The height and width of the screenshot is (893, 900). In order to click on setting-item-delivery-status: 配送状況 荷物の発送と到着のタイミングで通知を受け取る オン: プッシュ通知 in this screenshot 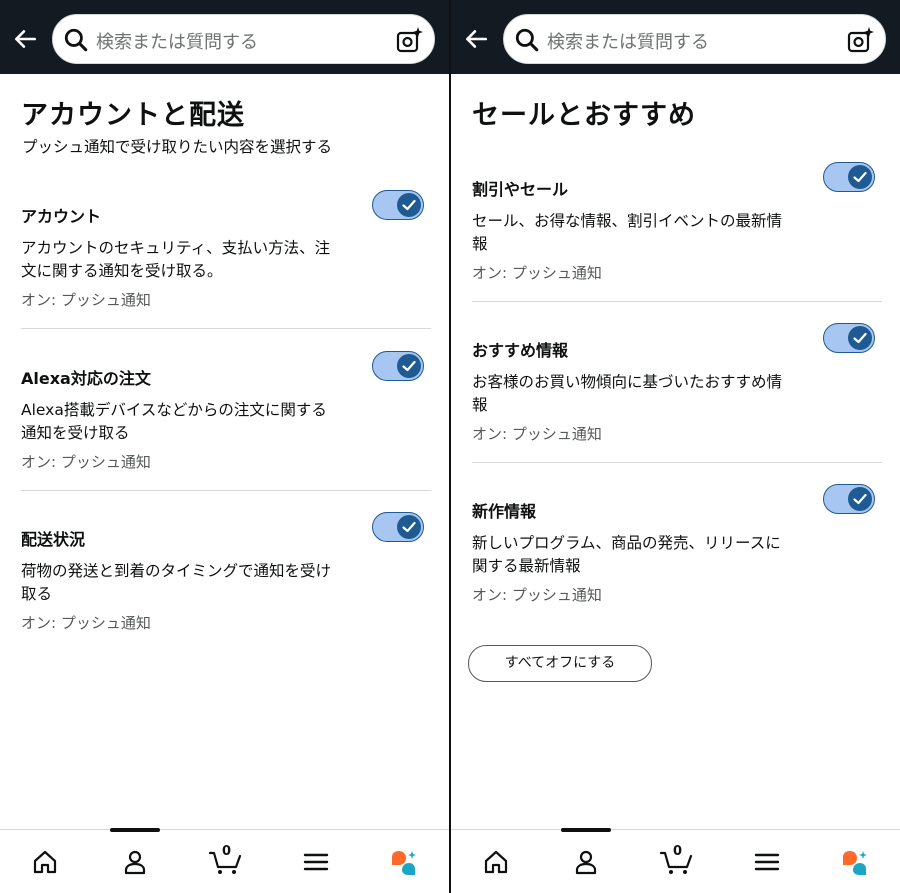, I will do `click(226, 581)`.